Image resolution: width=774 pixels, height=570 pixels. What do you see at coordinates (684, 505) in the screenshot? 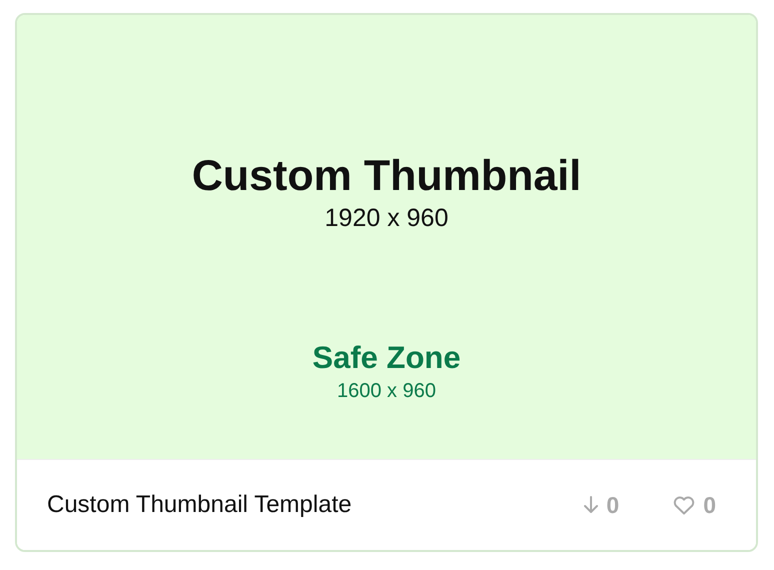
I see `heart-icon` at bounding box center [684, 505].